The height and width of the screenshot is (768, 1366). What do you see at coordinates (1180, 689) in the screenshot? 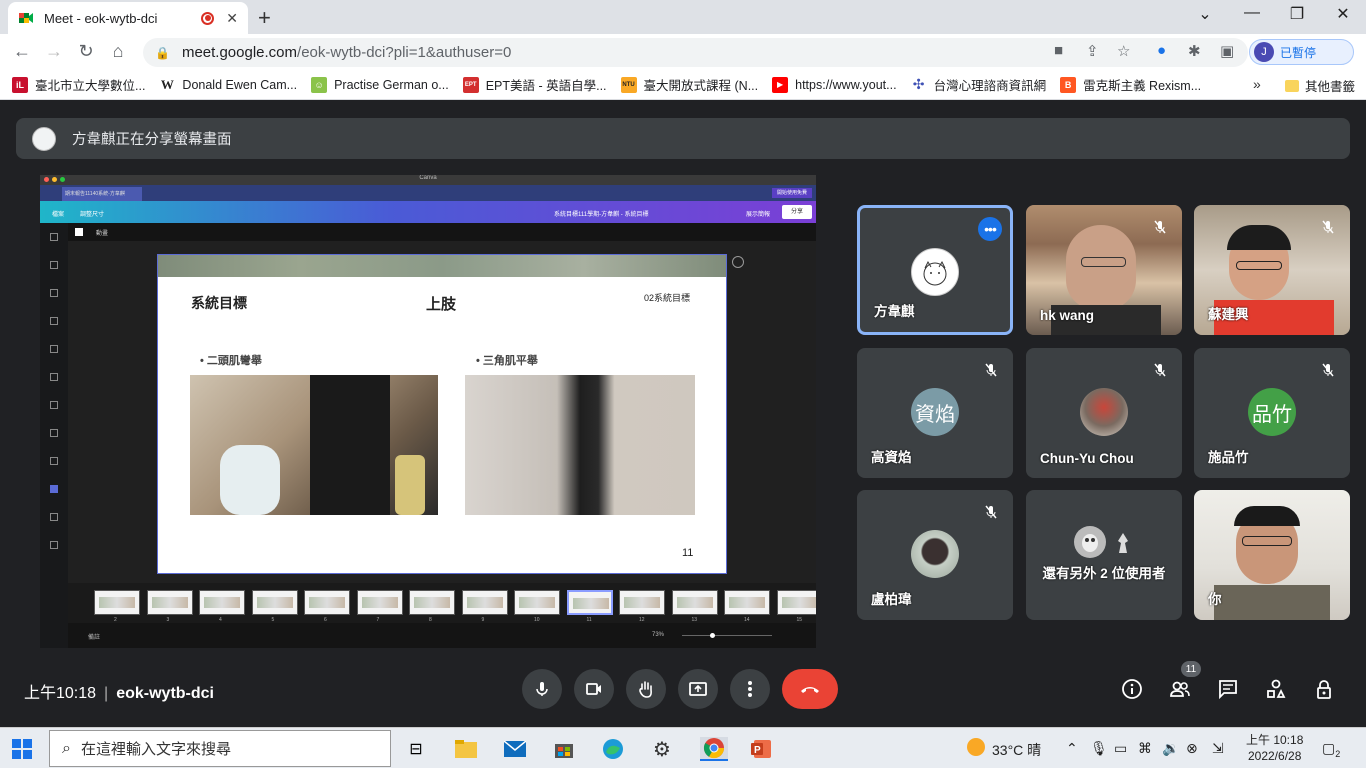
I see `people-button` at bounding box center [1180, 689].